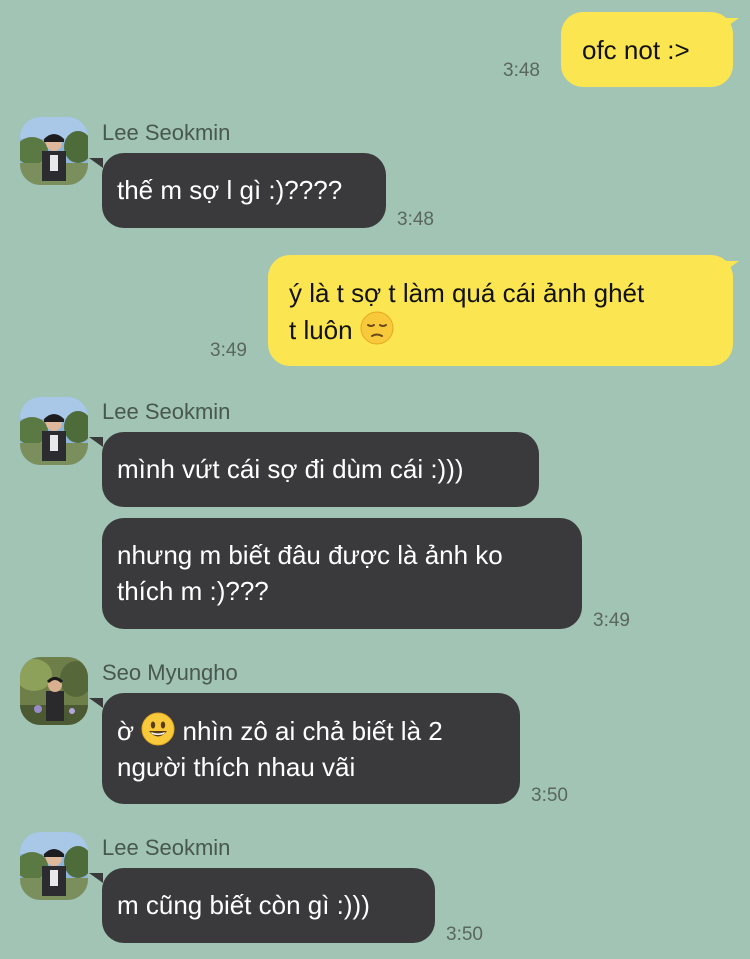 This screenshot has height=959, width=750. What do you see at coordinates (290, 469) in the screenshot?
I see `message-text: mình vứt cái sợ đi dùm cái :)))` at bounding box center [290, 469].